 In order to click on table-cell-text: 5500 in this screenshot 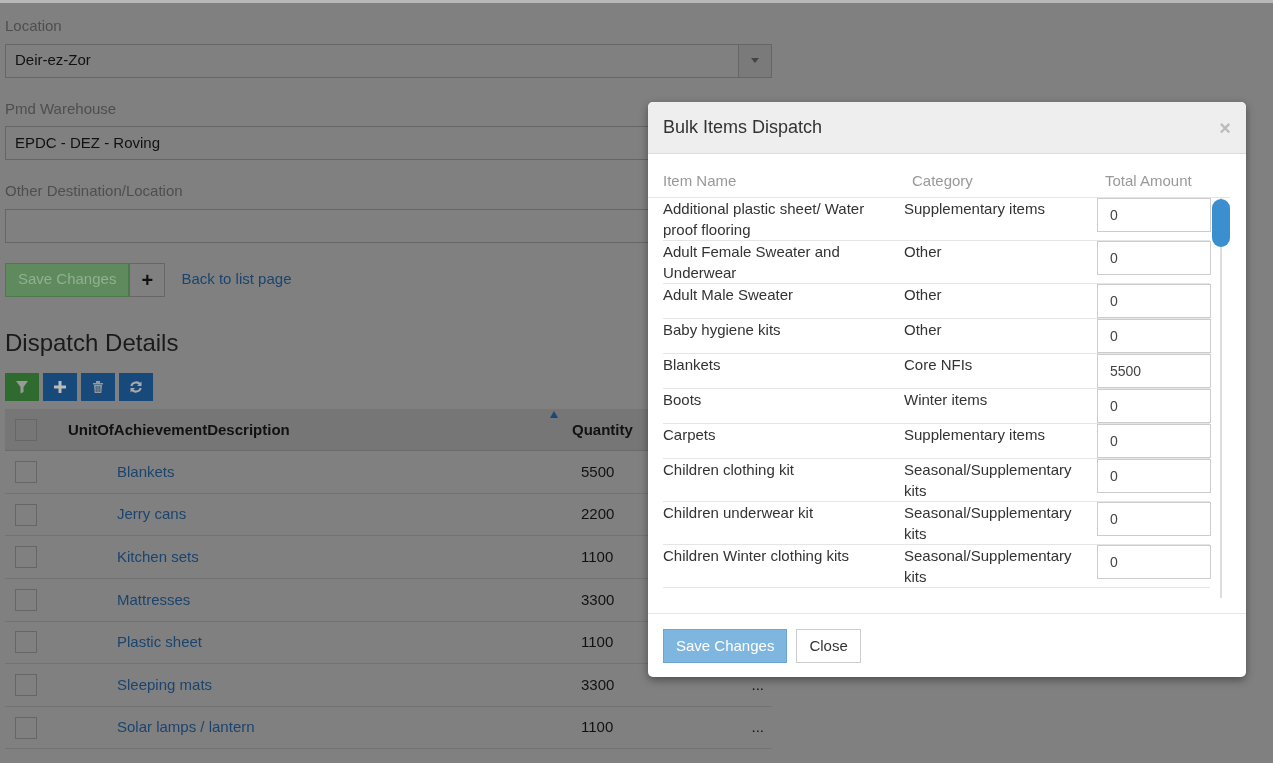, I will do `click(598, 471)`.